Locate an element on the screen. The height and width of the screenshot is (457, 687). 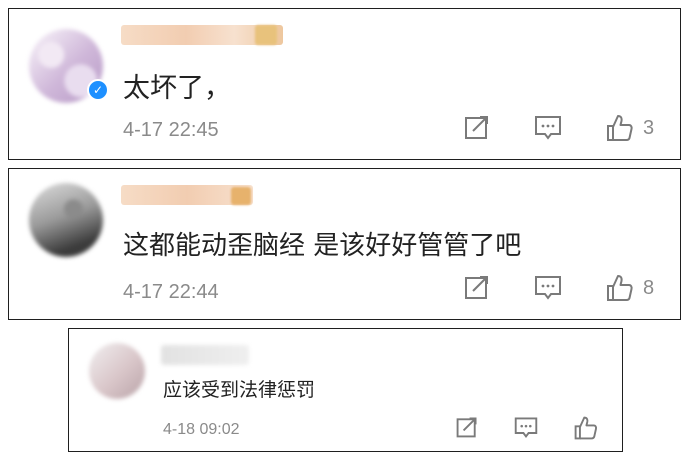
comment-actions is located at coordinates (530, 429).